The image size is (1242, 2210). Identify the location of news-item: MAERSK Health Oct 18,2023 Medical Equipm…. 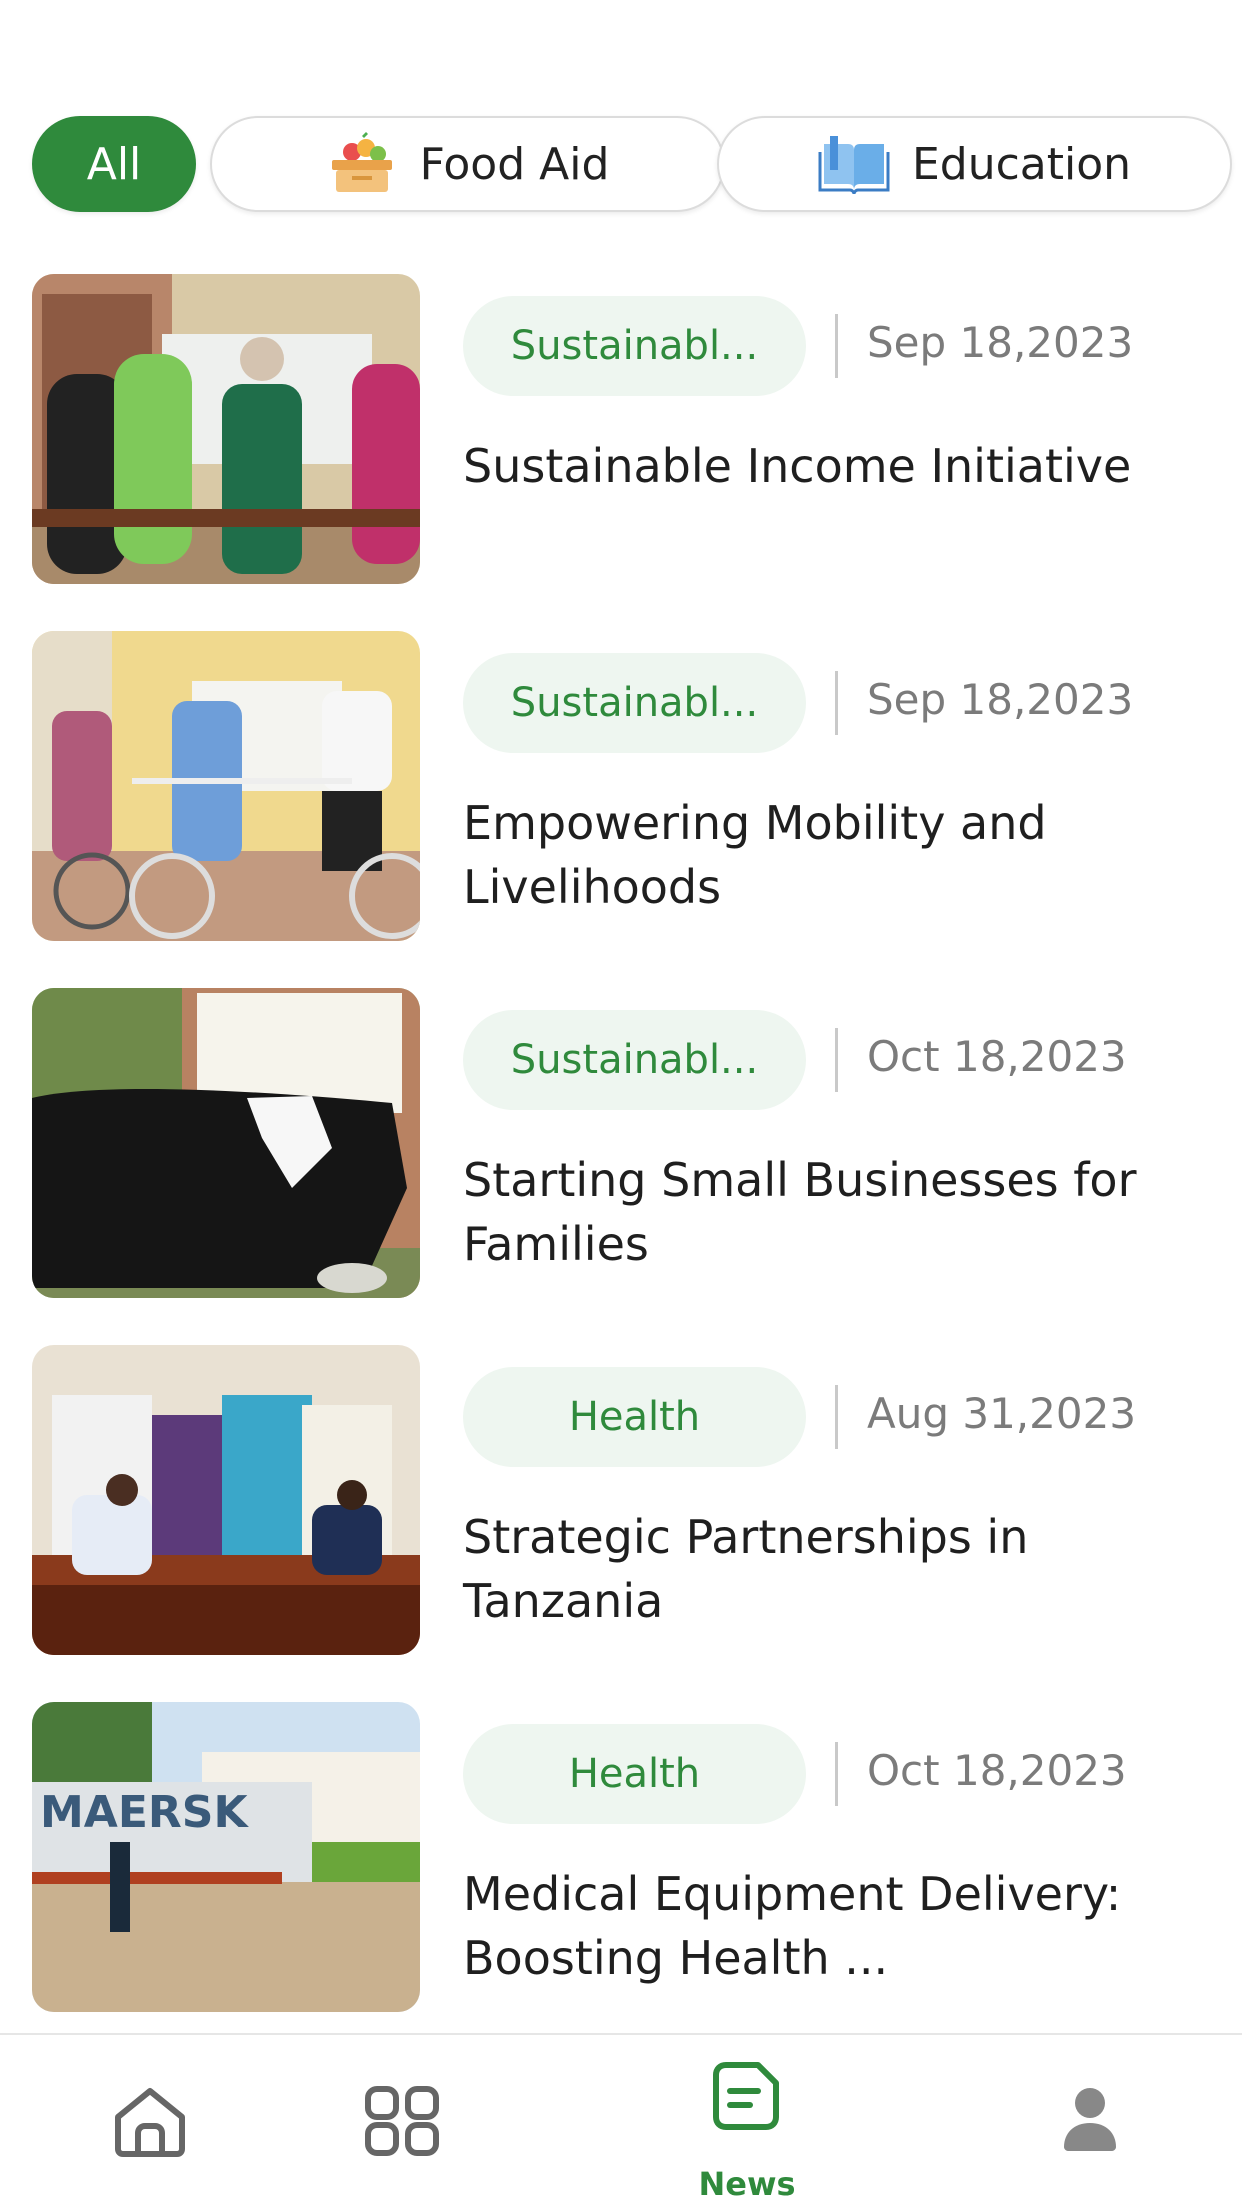
(621, 1858).